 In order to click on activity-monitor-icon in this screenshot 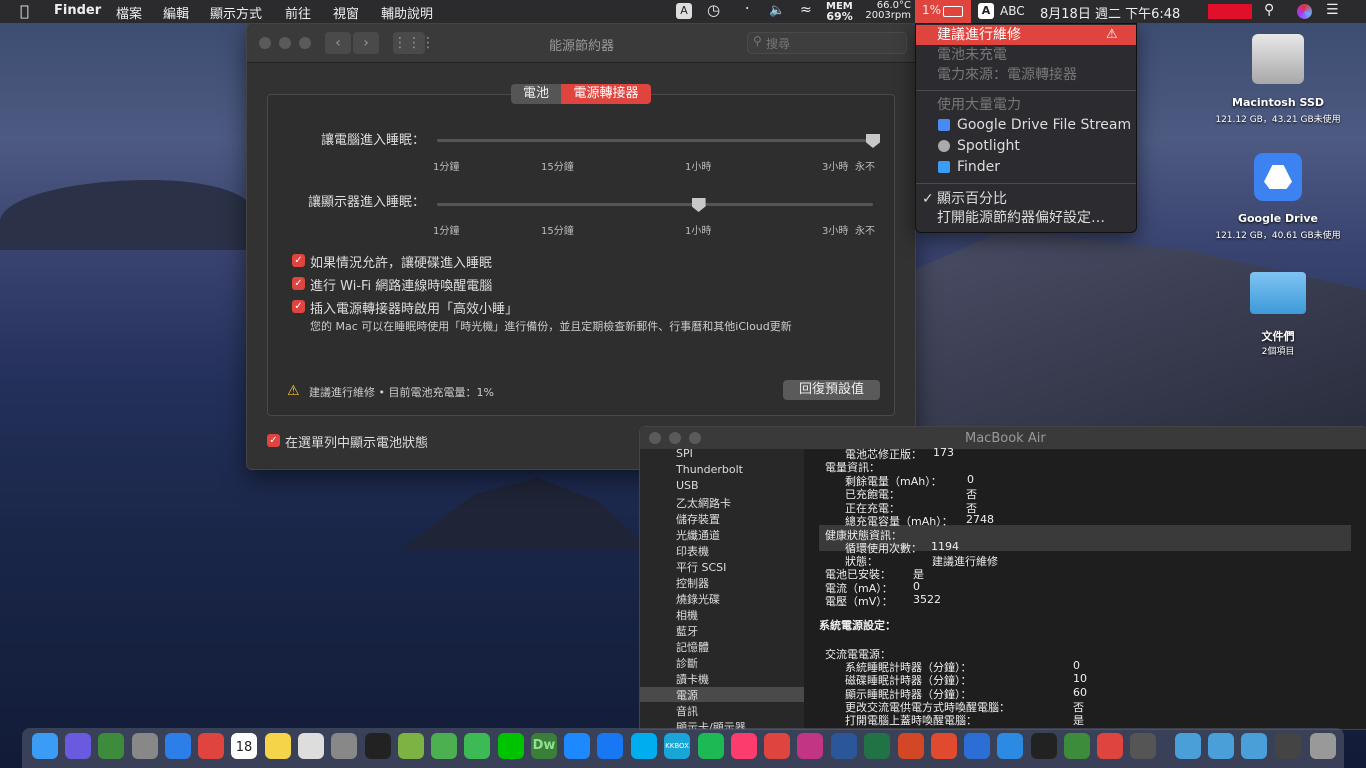, I will do `click(1044, 746)`.